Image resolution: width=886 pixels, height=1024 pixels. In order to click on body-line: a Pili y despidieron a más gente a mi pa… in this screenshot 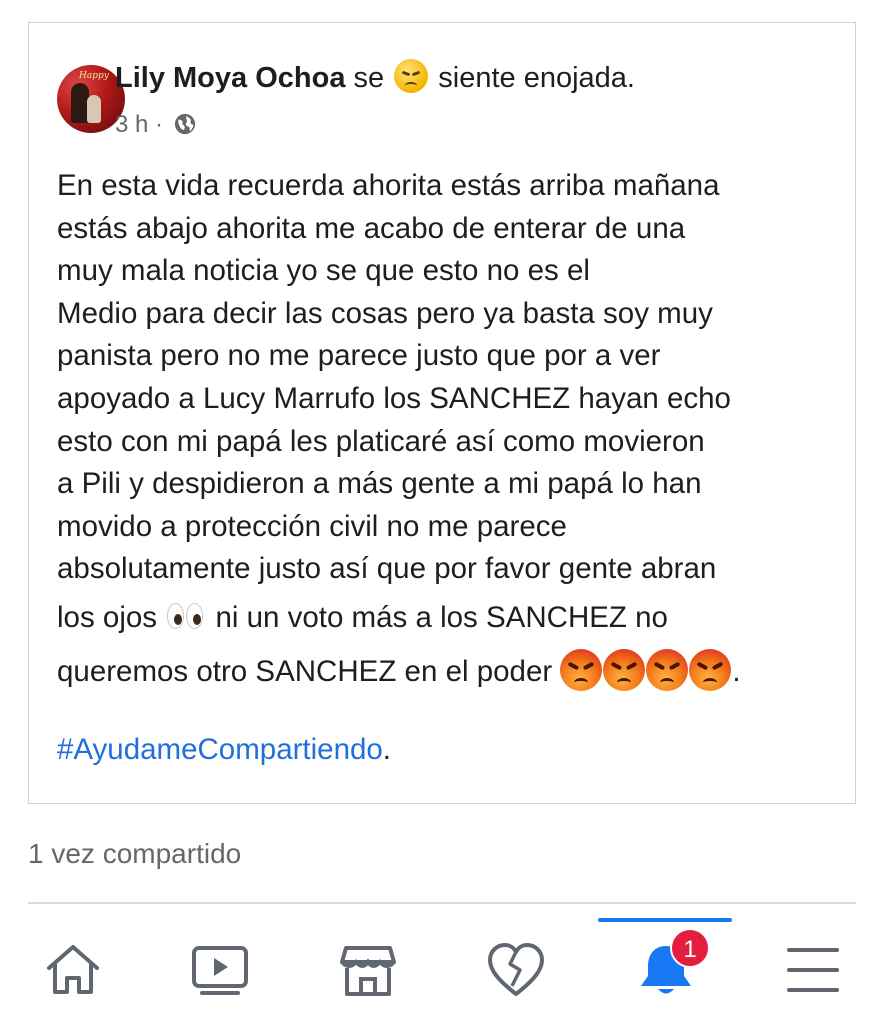, I will do `click(379, 484)`.